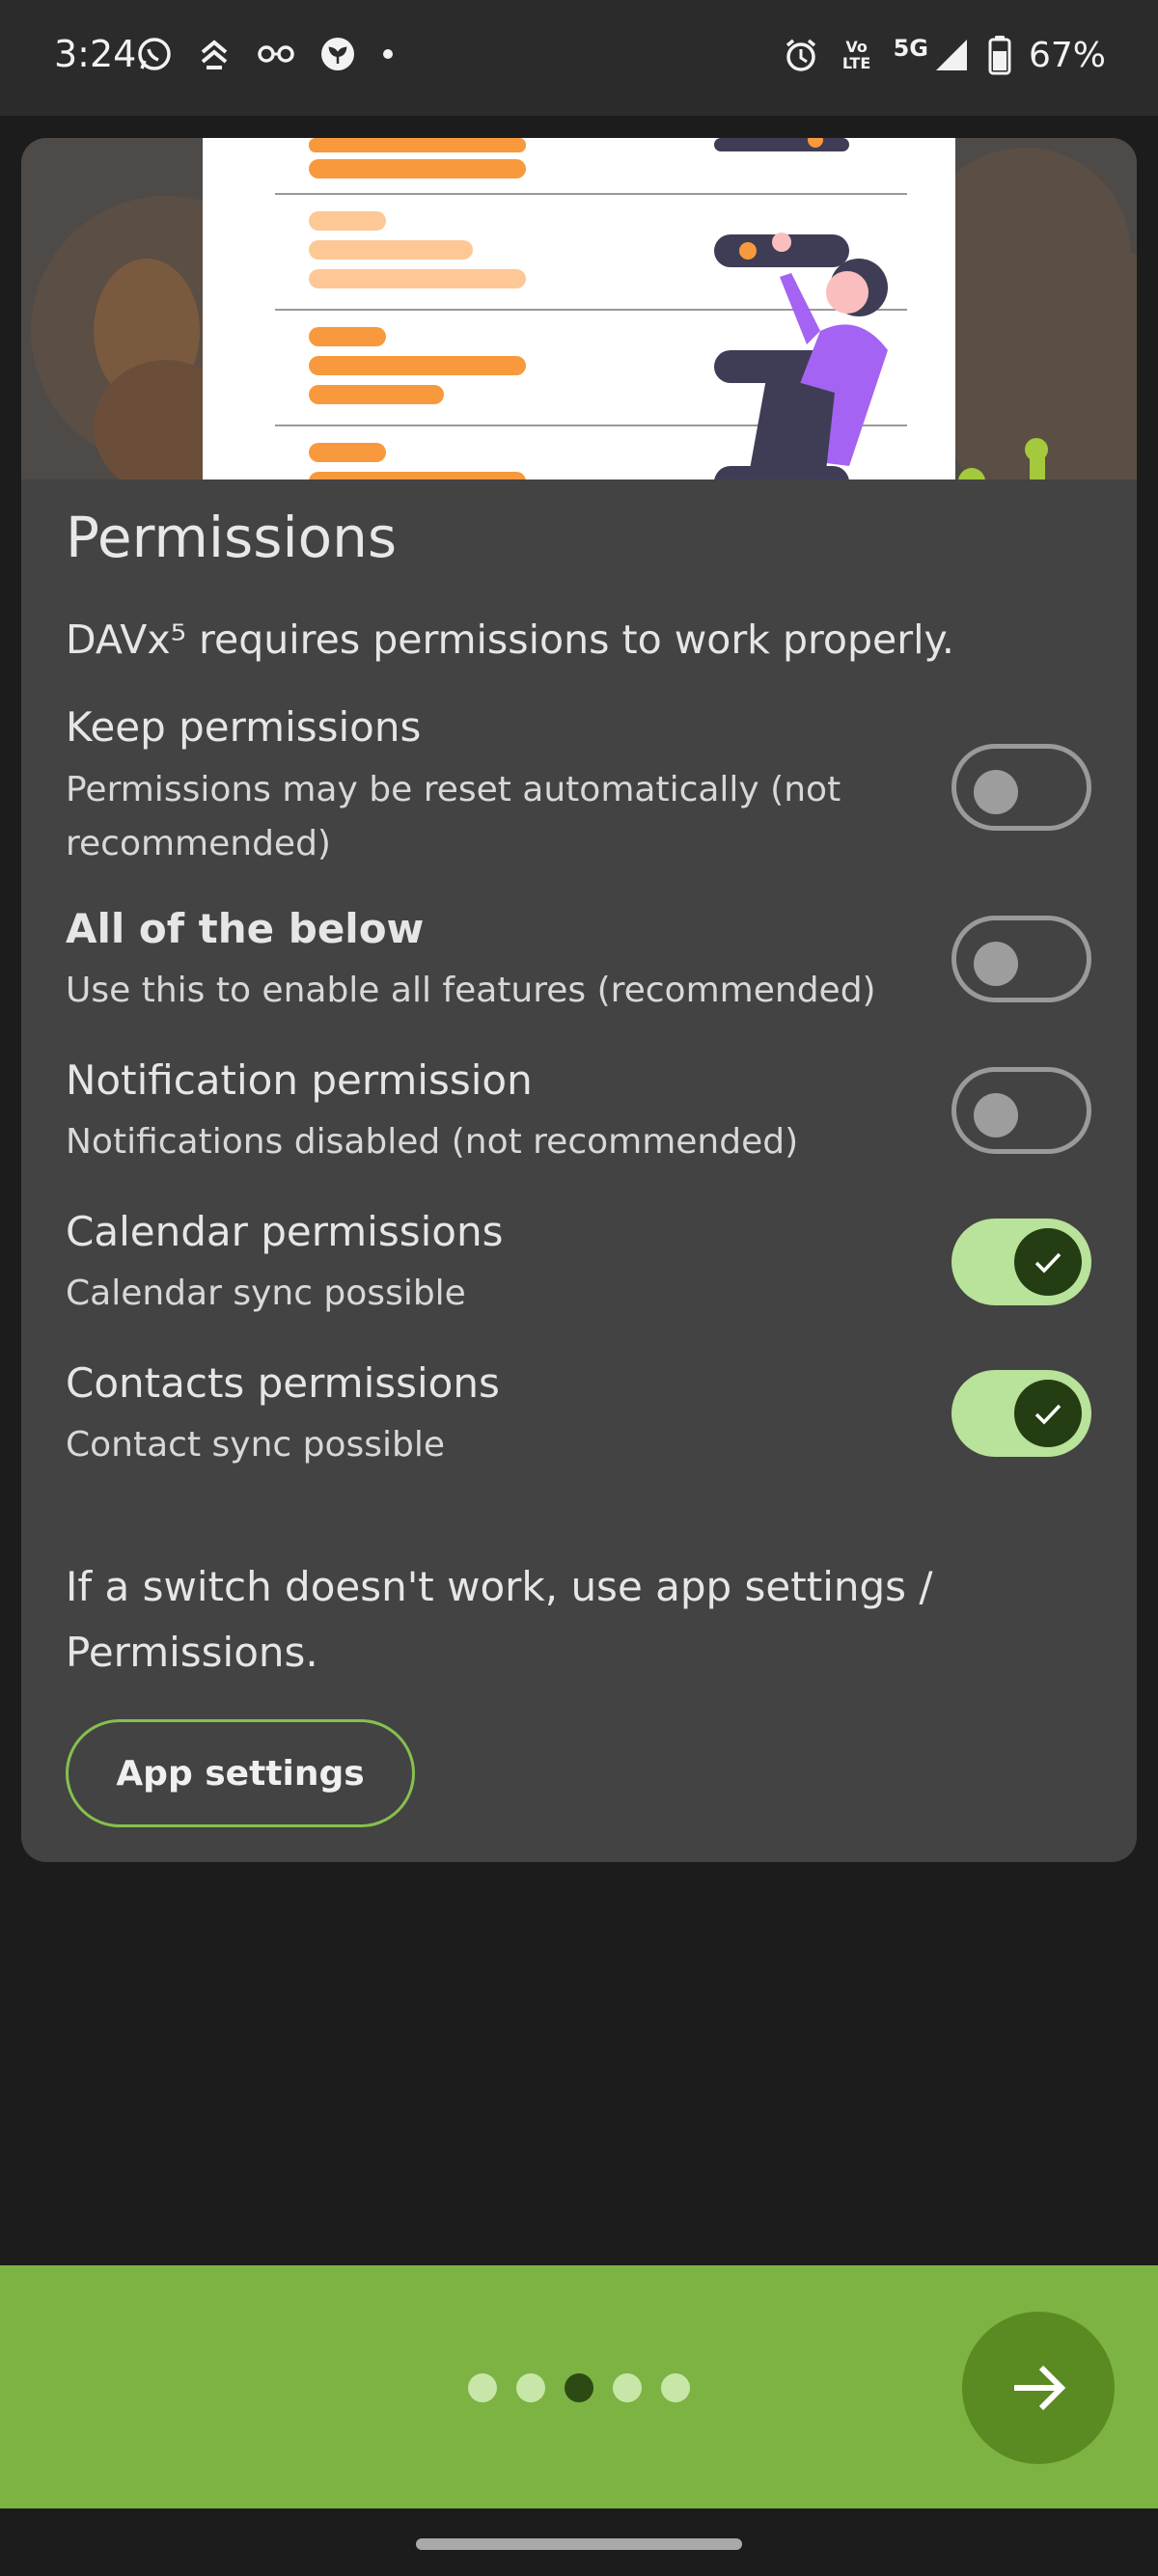 This screenshot has width=1158, height=2576. Describe the element at coordinates (154, 54) in the screenshot. I see `whatsapp-icon` at that location.